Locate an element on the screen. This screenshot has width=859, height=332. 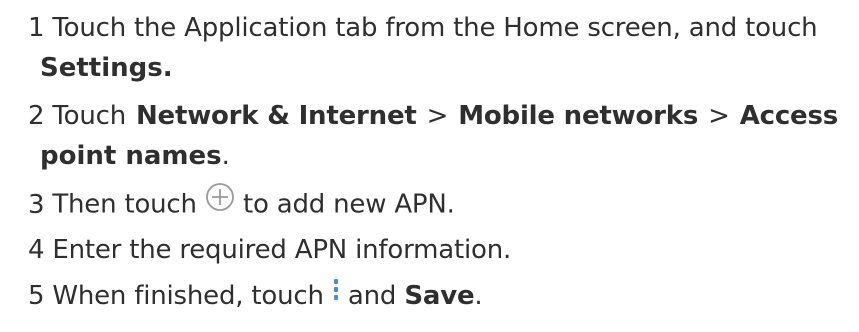
step-text: Enter the required APN information. is located at coordinates (282, 250).